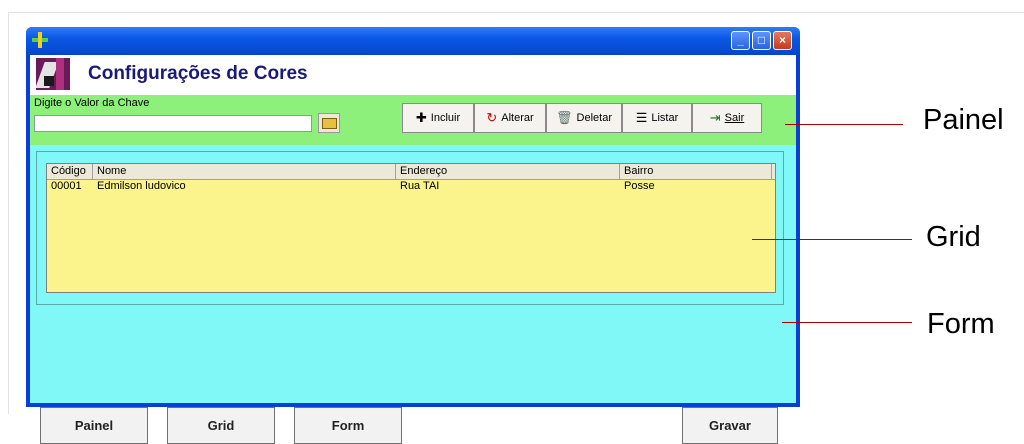 The width and height of the screenshot is (1024, 444). What do you see at coordinates (94, 425) in the screenshot?
I see `painel-button: Painel` at bounding box center [94, 425].